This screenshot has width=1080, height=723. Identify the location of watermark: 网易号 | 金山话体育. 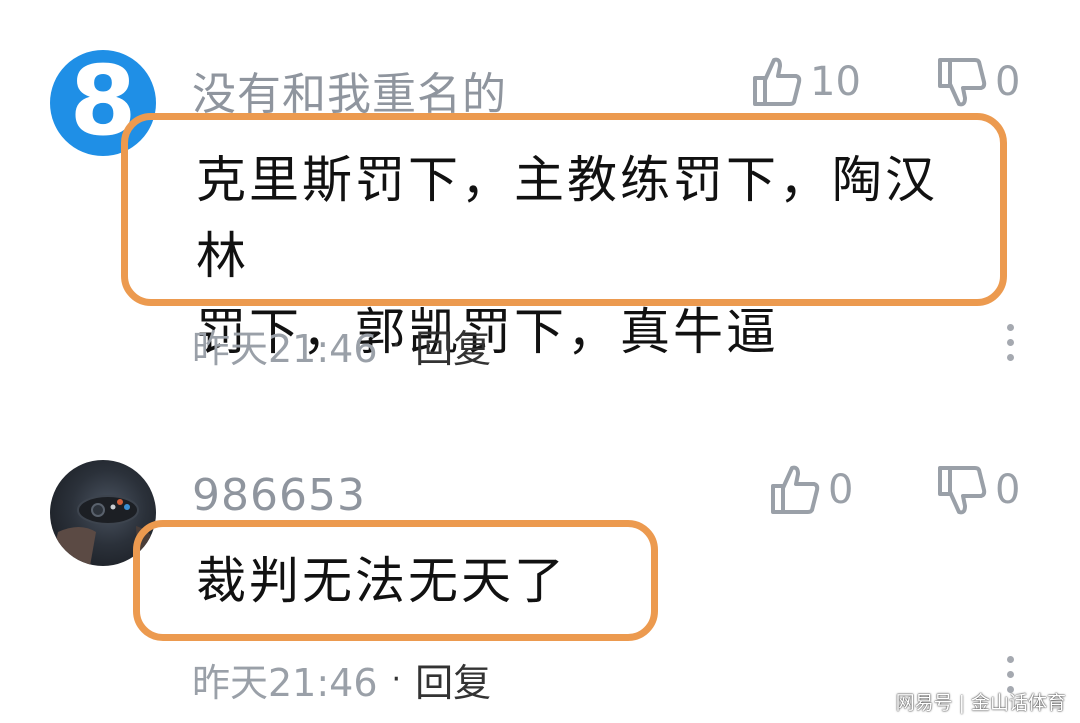
(981, 701).